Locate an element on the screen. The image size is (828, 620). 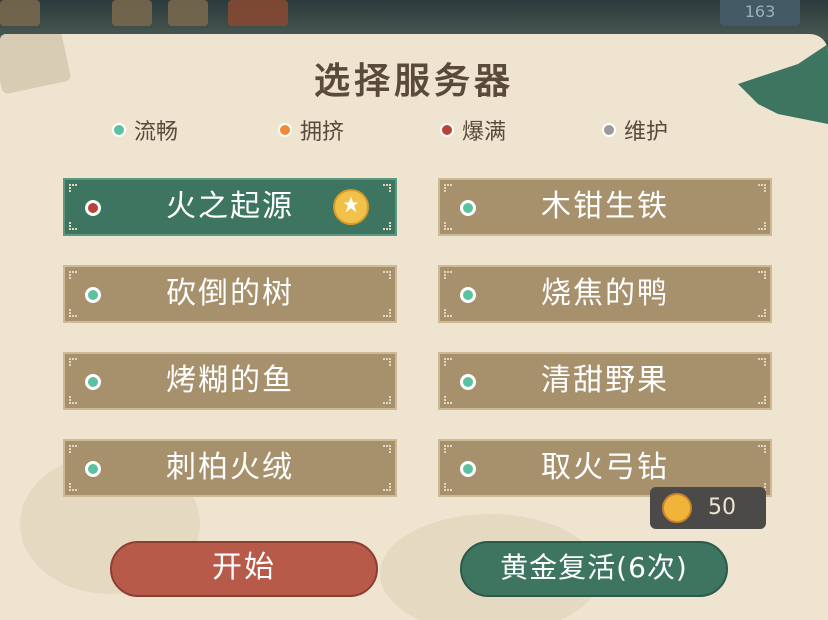
legend-item-crowded: 拥挤 is located at coordinates (311, 130).